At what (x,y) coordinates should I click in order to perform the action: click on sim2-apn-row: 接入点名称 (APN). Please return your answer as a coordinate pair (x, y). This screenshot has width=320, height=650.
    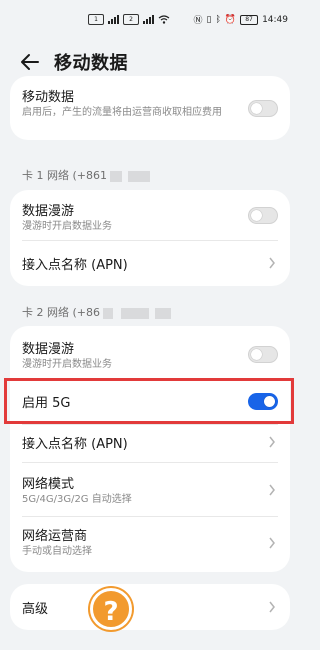
    Looking at the image, I should click on (150, 446).